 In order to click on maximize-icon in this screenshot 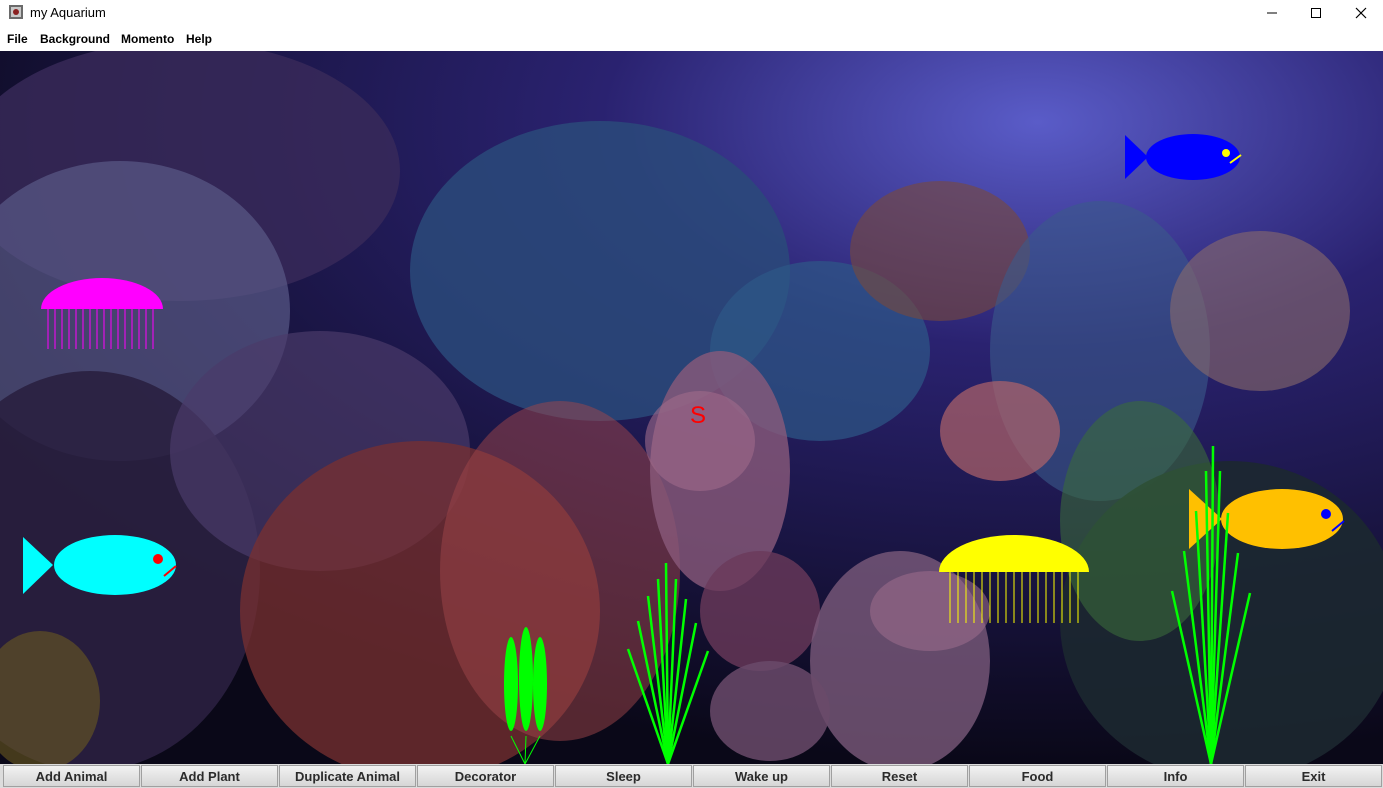, I will do `click(1316, 13)`.